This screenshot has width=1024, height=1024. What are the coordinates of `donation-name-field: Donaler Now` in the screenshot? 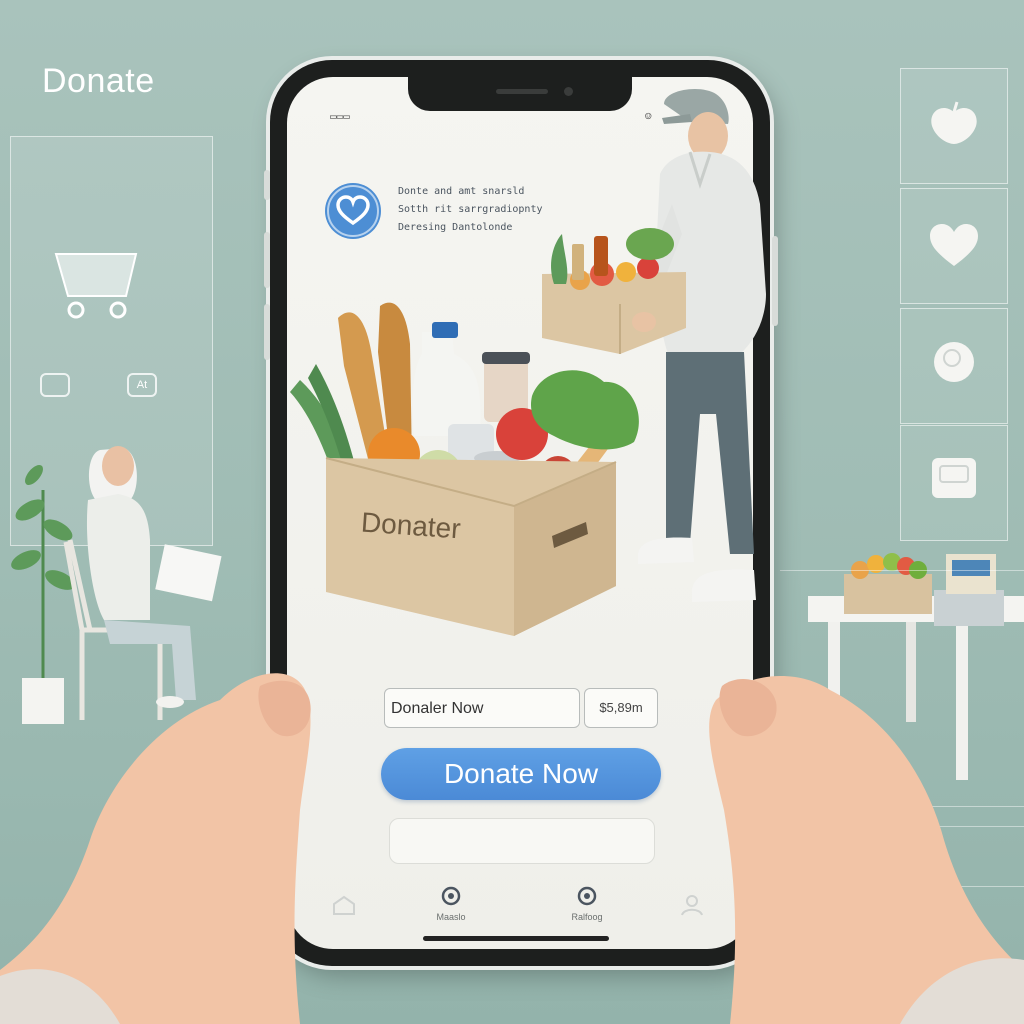 It's located at (482, 708).